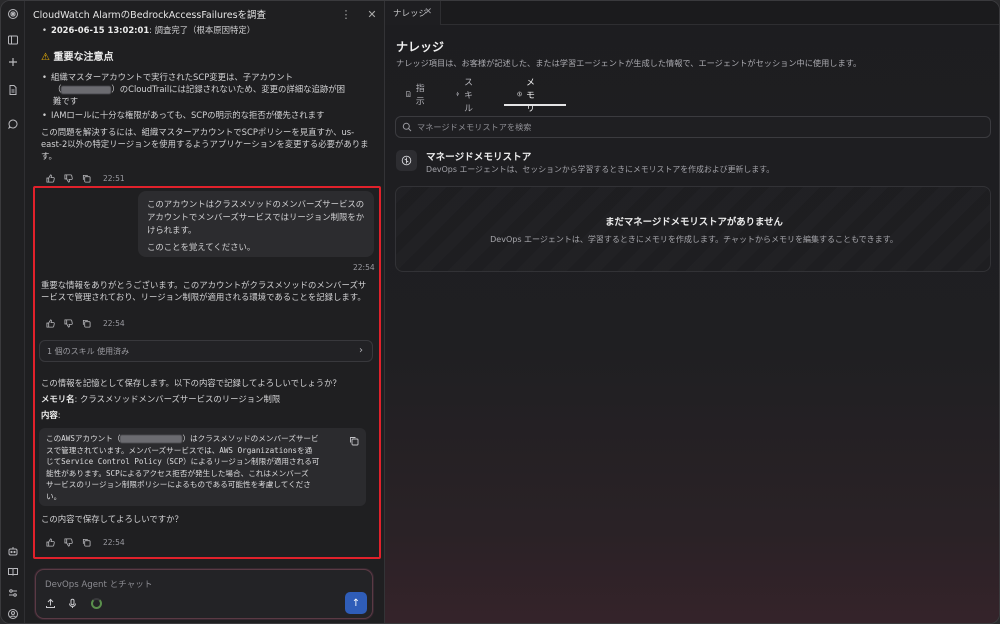  Describe the element at coordinates (50, 603) in the screenshot. I see `upload-icon` at that location.